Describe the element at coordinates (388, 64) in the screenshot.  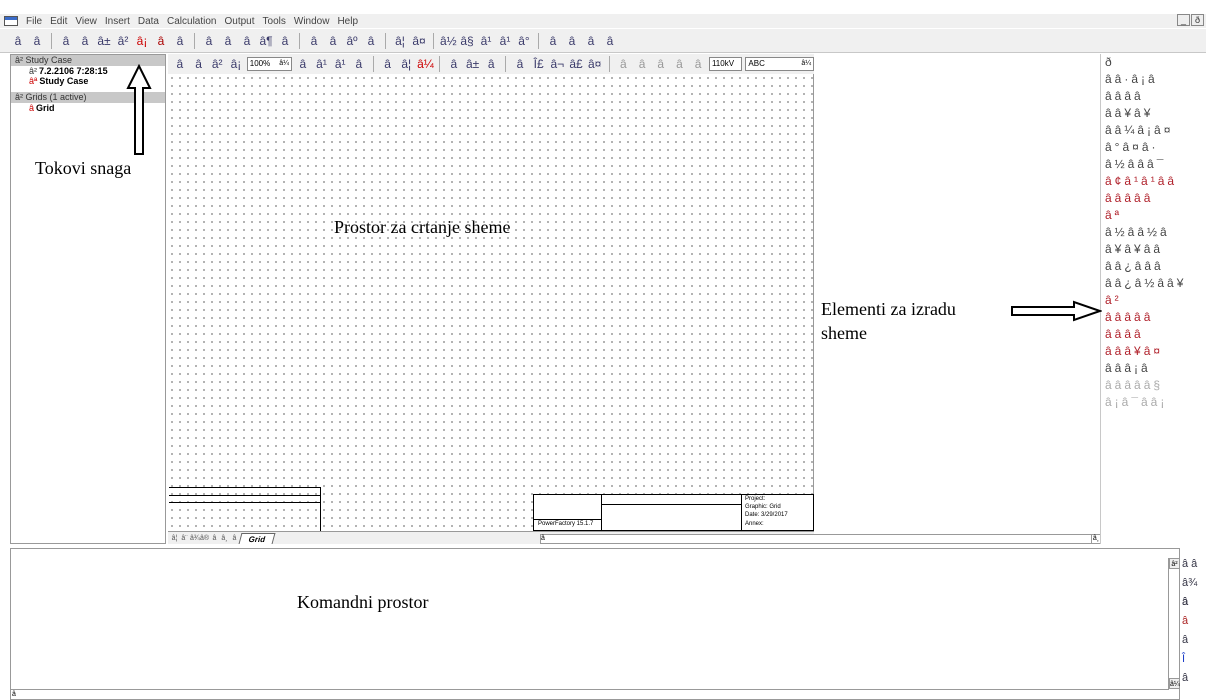
I see `print-icon: â` at that location.